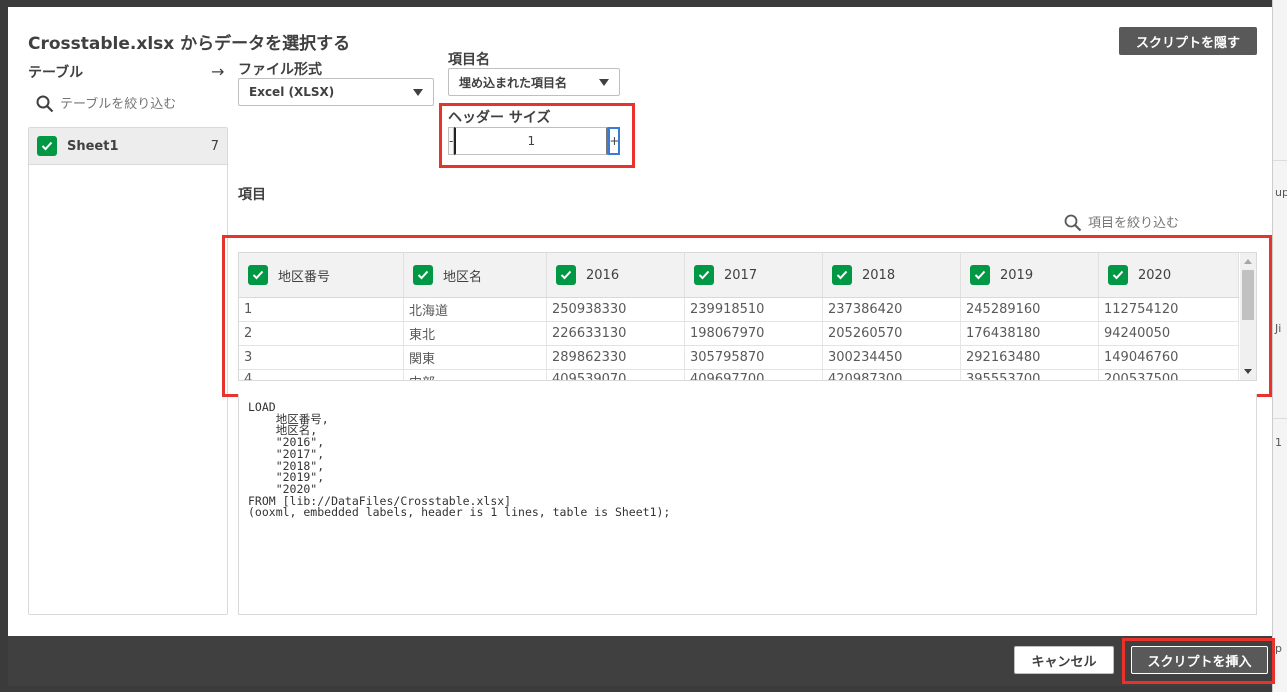 The height and width of the screenshot is (692, 1287). I want to click on table-cell: 関東, so click(475, 357).